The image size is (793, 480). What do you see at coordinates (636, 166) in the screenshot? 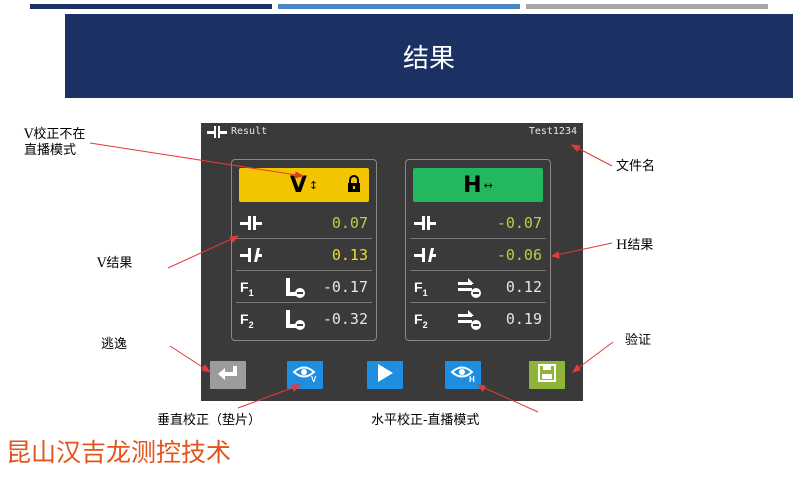
I see `annotation-file-name: 文件名` at bounding box center [636, 166].